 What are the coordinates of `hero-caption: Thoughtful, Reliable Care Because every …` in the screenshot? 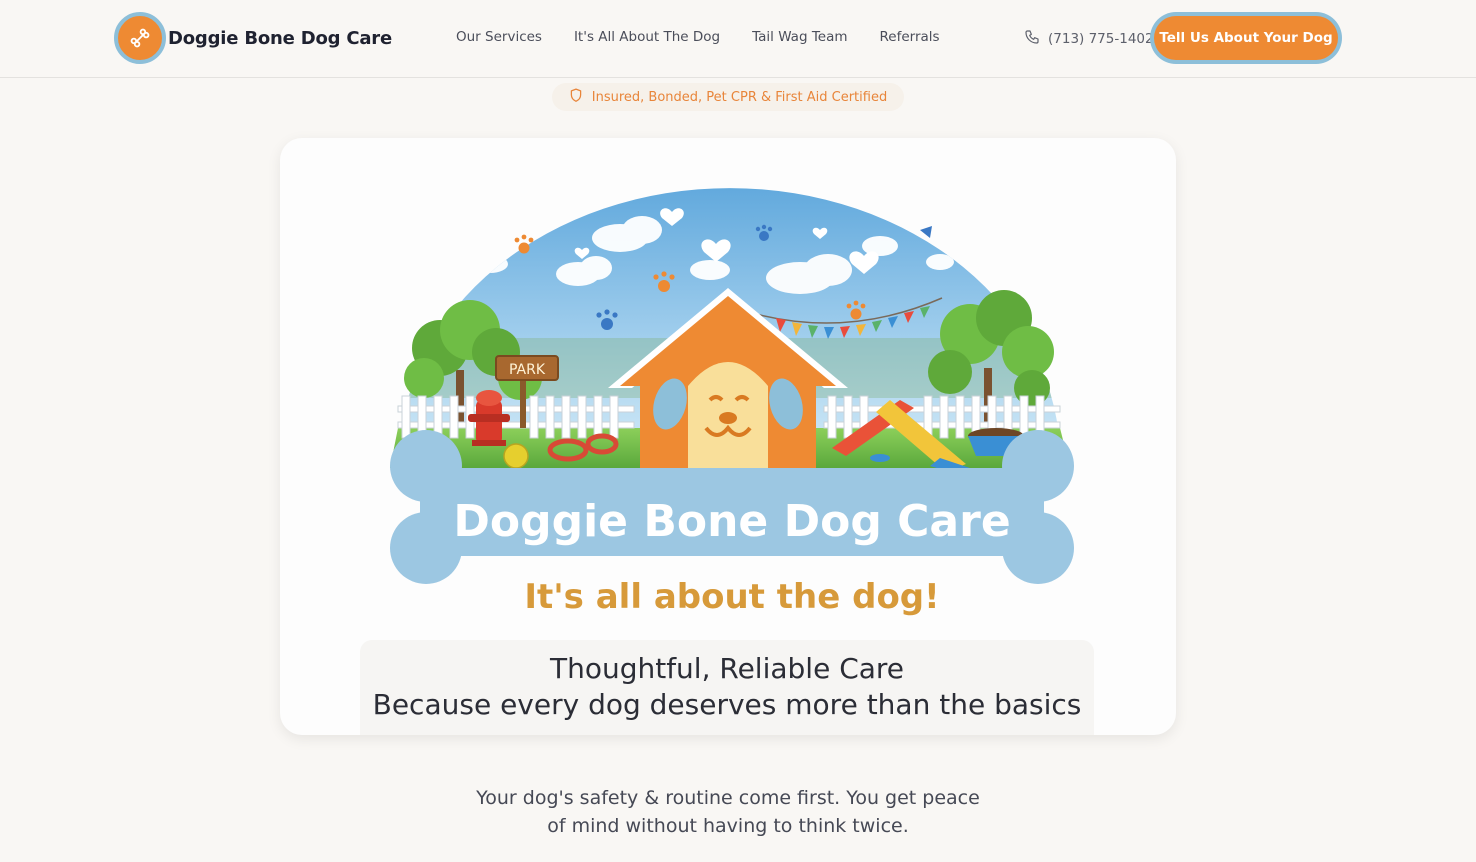 It's located at (727, 687).